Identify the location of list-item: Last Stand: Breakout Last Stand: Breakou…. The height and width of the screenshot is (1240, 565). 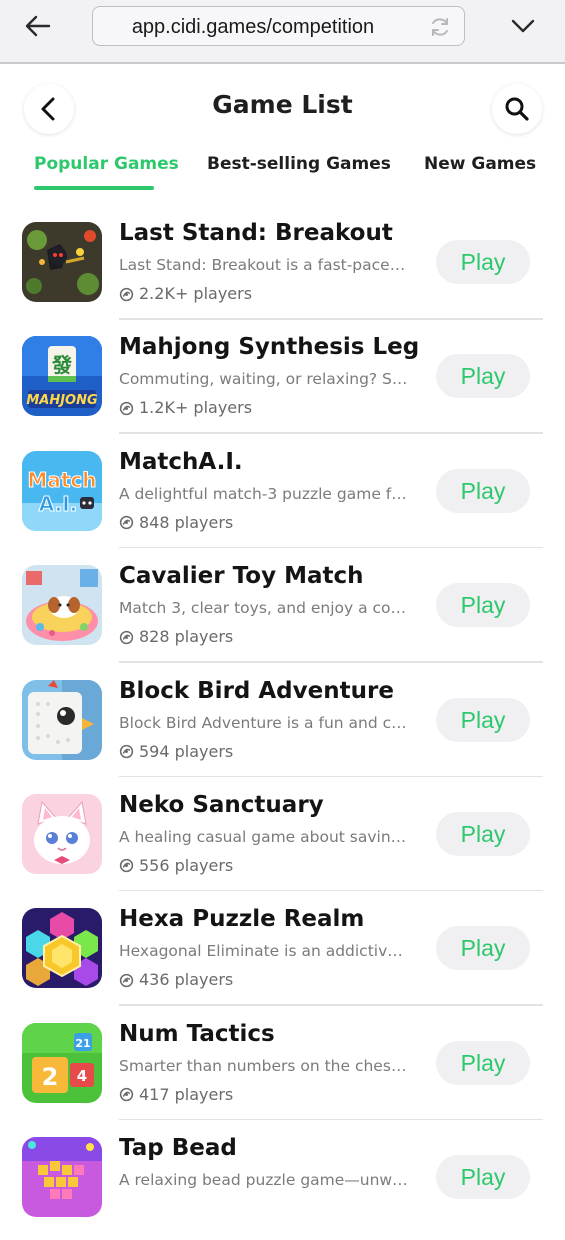
(282, 267).